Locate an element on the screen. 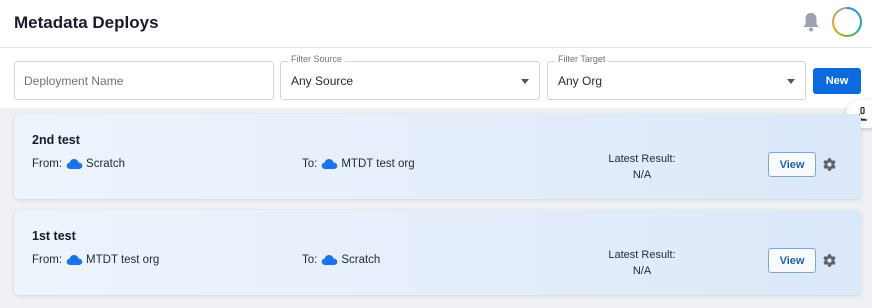  avatar-icon is located at coordinates (847, 22).